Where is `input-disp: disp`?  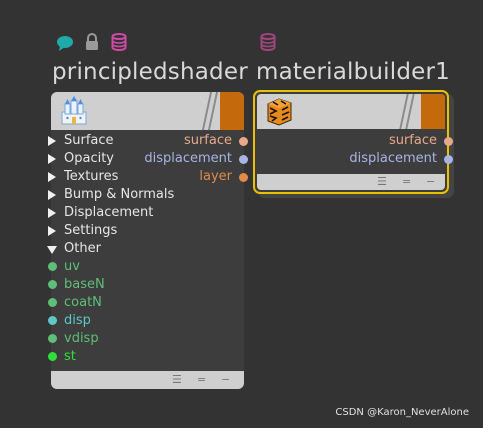
input-disp: disp is located at coordinates (108, 321).